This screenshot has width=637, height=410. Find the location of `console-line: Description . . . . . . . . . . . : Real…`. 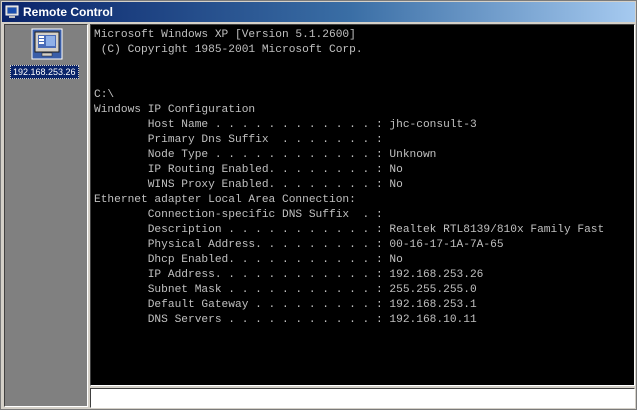

console-line: Description . . . . . . . . . . . : Real… is located at coordinates (349, 230).